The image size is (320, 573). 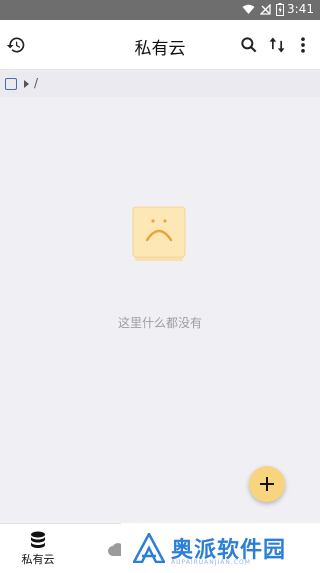 What do you see at coordinates (160, 45) in the screenshot?
I see `app-bar: 私有云` at bounding box center [160, 45].